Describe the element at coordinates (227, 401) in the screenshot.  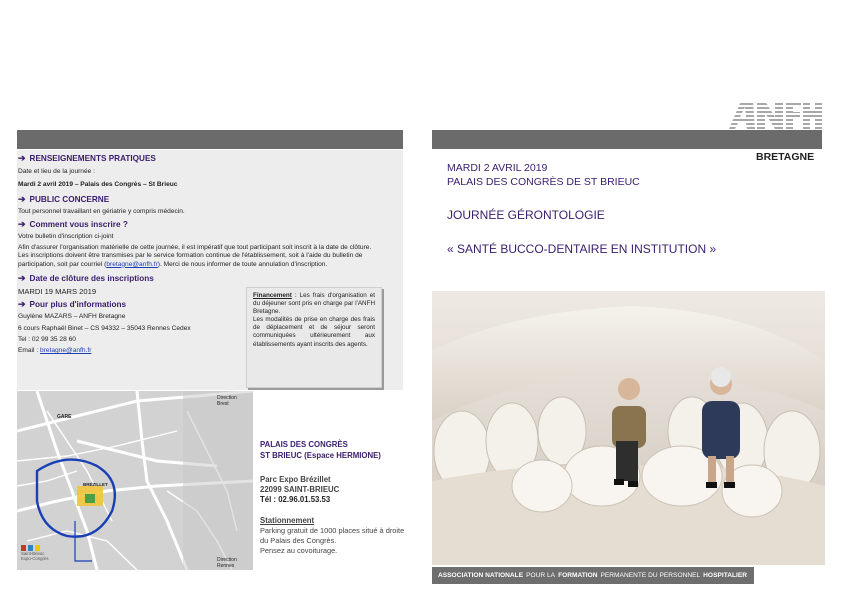
I see `map-label-brest: Direction Brest` at that location.